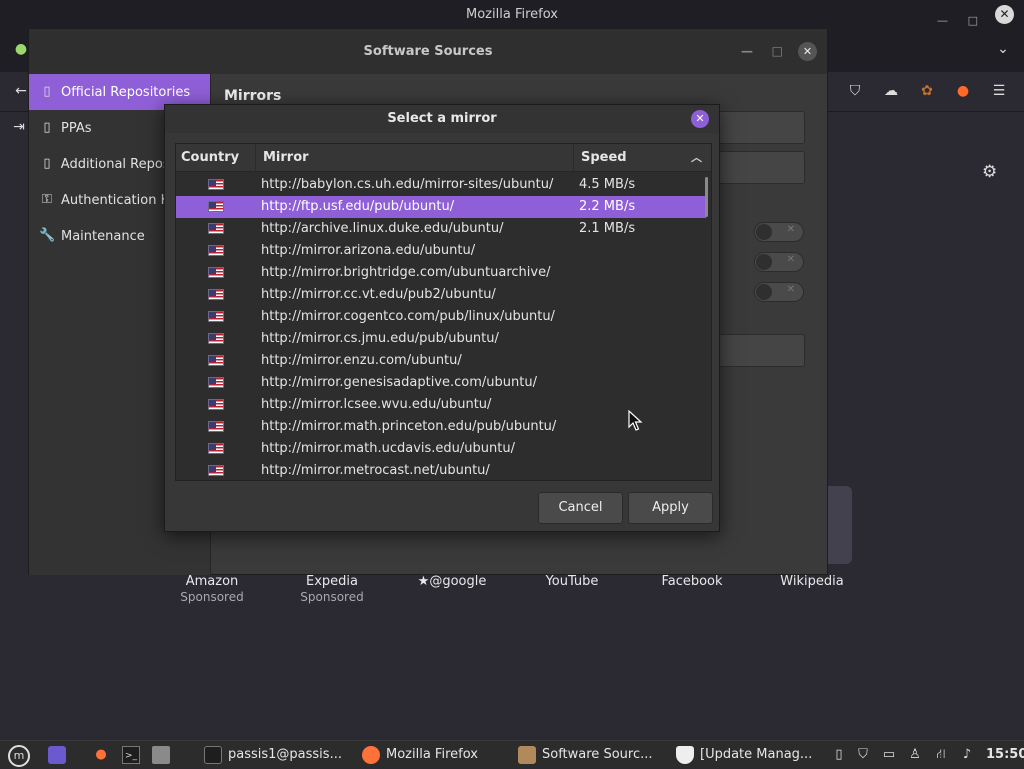 This screenshot has height=769, width=1024. I want to click on sidebar-item-label: Official Repositories, so click(126, 92).